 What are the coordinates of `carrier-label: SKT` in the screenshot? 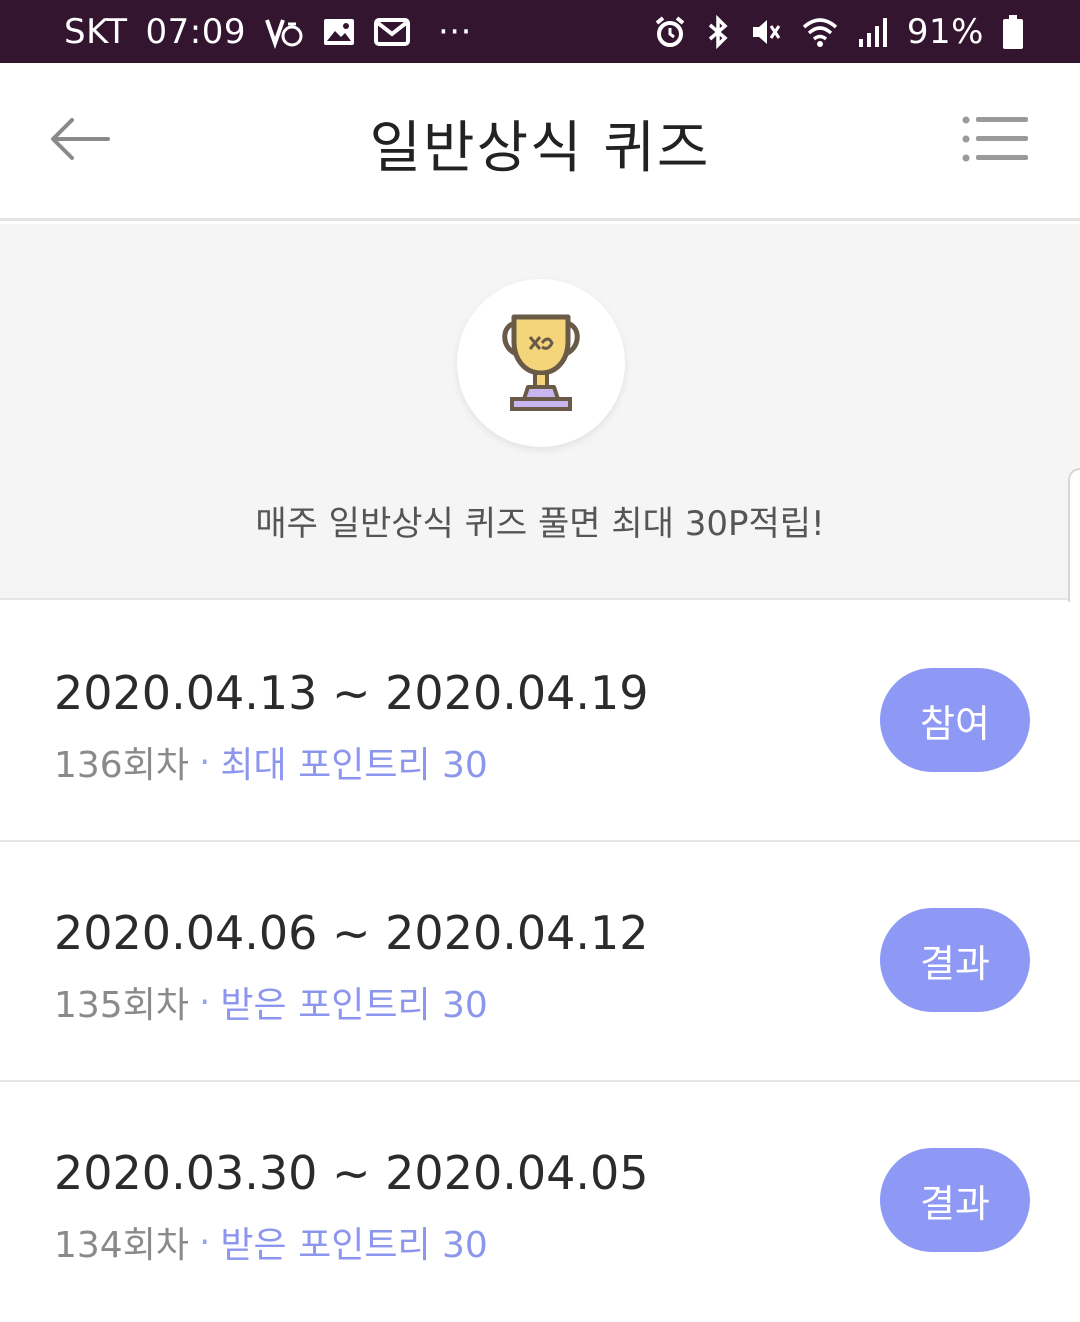 It's located at (96, 31).